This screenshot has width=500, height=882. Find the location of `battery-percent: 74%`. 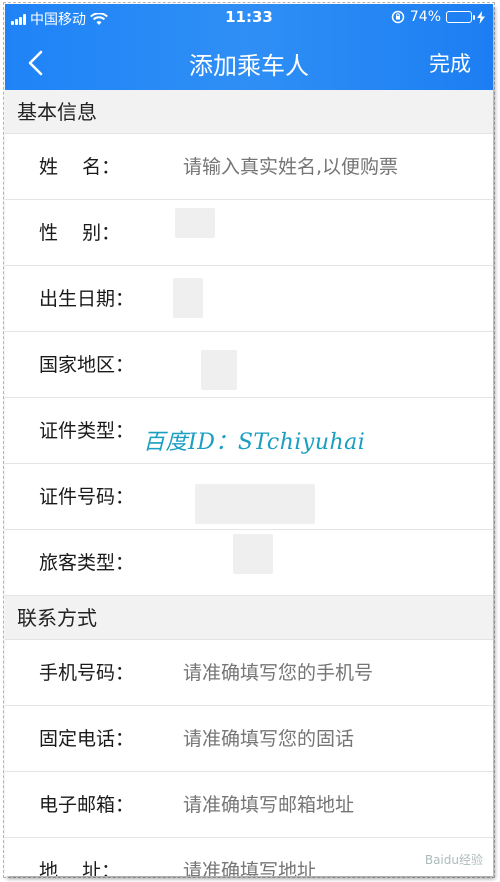

battery-percent: 74% is located at coordinates (425, 17).